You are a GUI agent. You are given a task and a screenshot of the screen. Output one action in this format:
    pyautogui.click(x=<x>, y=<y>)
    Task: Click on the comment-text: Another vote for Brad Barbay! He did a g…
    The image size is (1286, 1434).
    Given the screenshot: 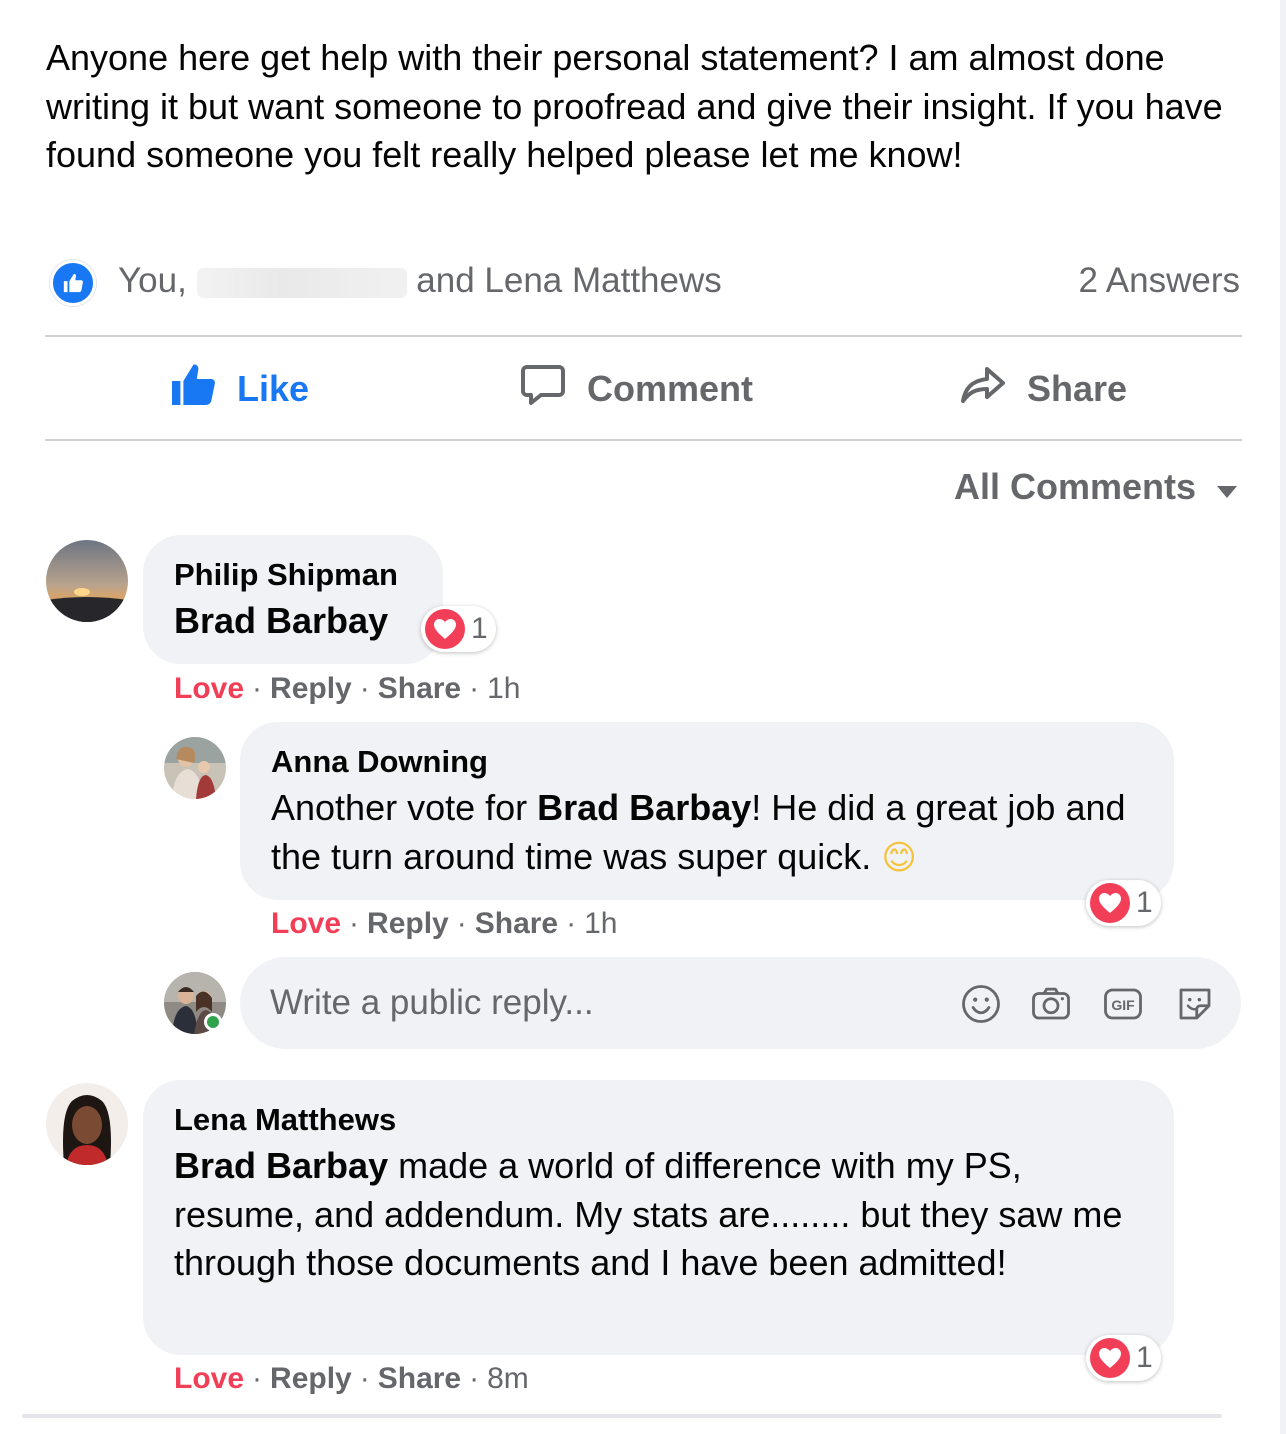 What is the action you would take?
    pyautogui.click(x=711, y=833)
    